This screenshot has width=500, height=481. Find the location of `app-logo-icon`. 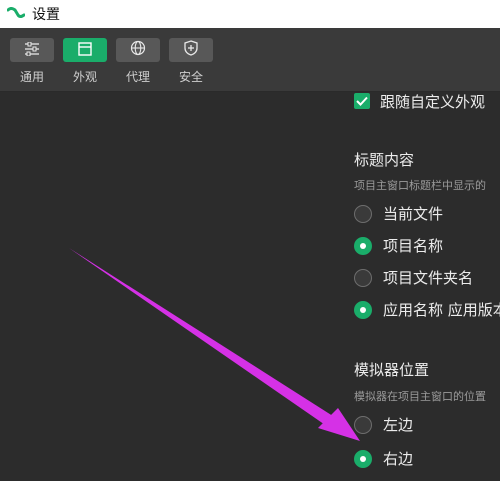

app-logo-icon is located at coordinates (16, 14).